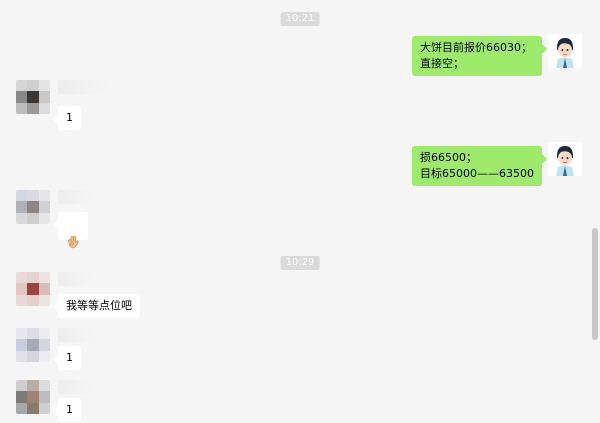 The height and width of the screenshot is (423, 600). I want to click on message-bubble-incoming, so click(70, 230).